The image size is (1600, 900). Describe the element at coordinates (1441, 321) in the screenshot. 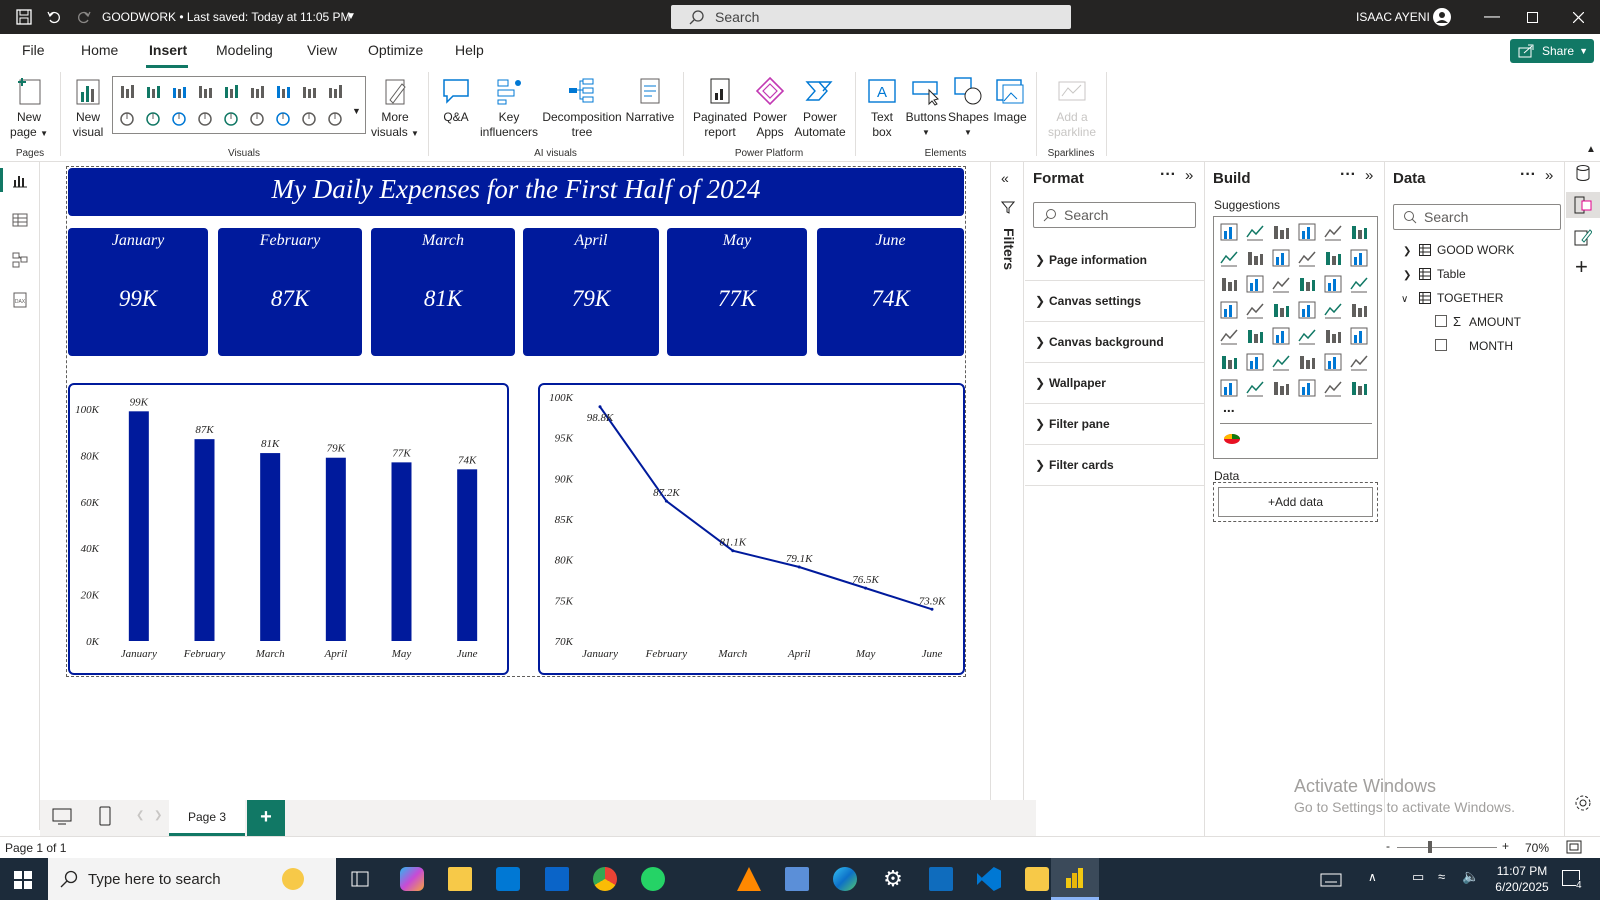

I see `field-checkbox` at that location.